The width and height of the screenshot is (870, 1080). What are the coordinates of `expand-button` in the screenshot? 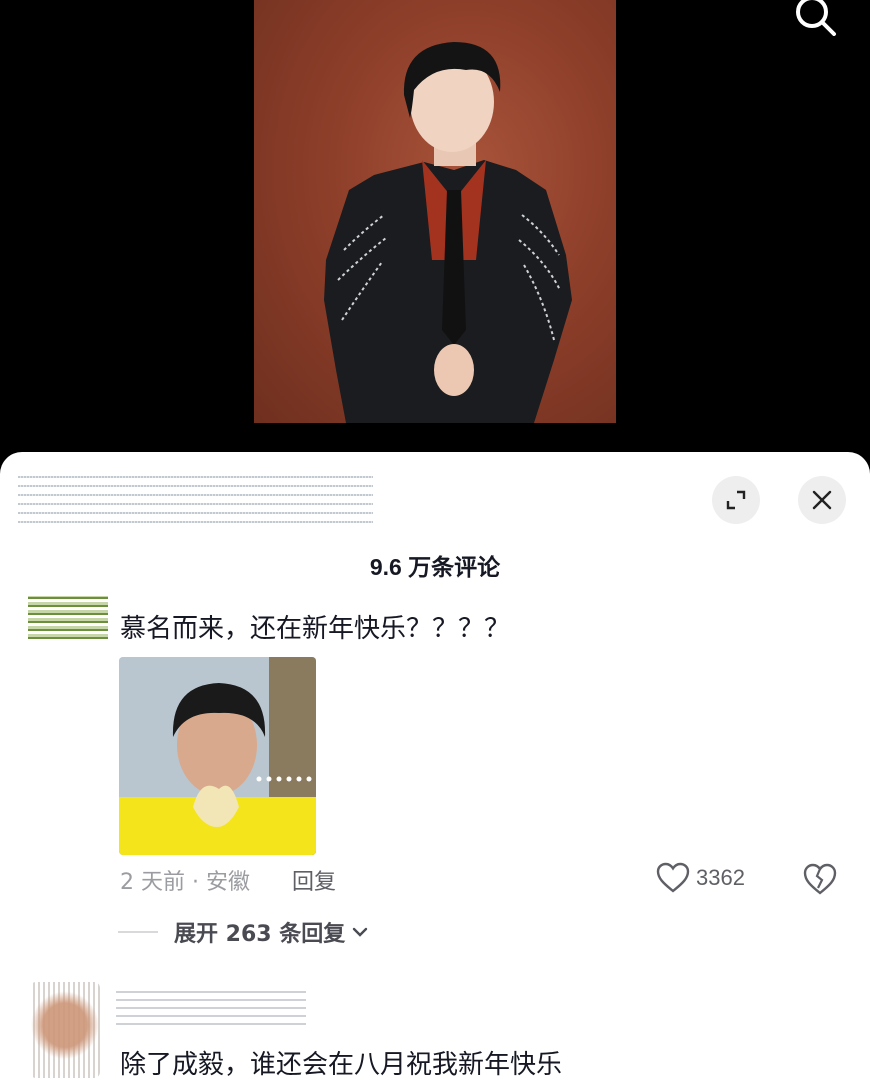 It's located at (736, 500).